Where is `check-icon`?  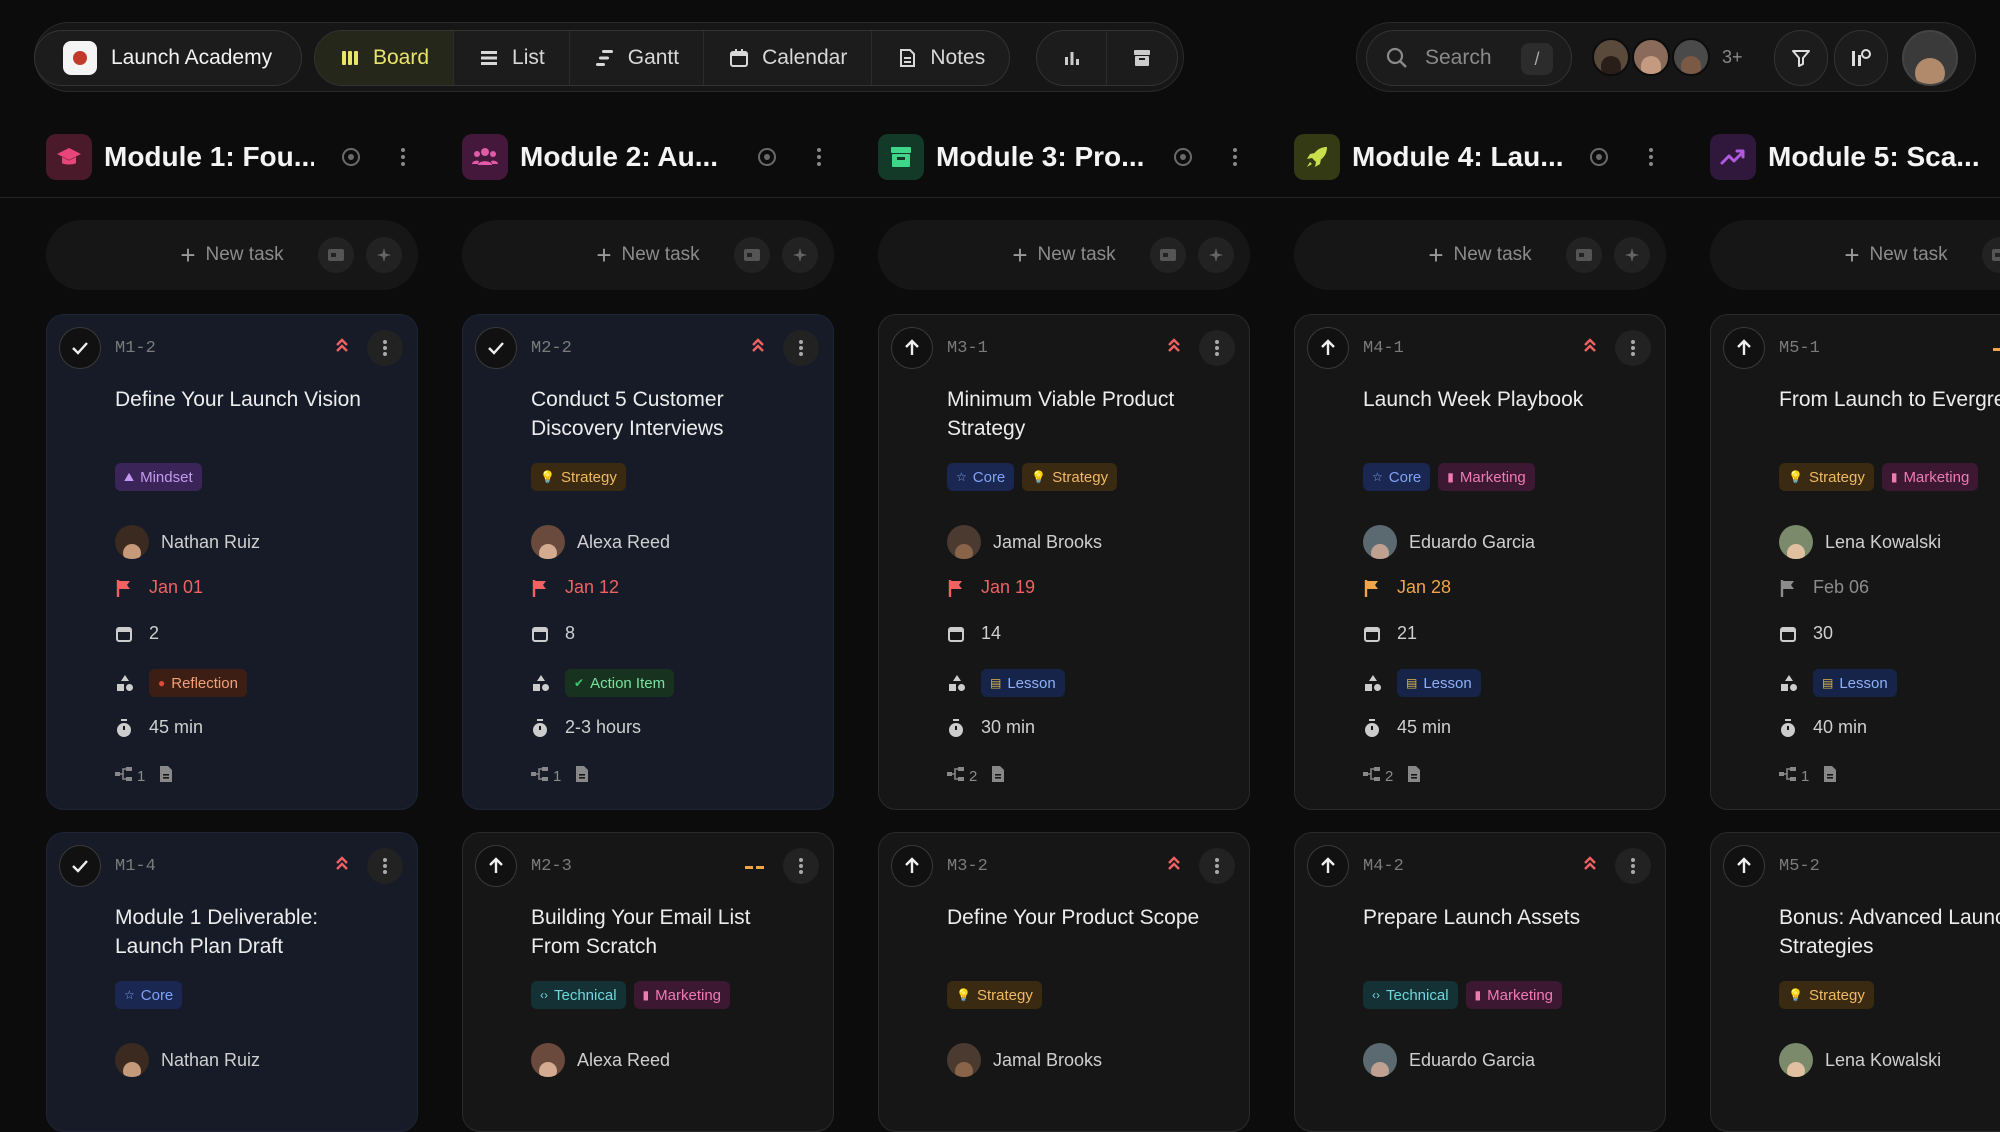
check-icon is located at coordinates (80, 348).